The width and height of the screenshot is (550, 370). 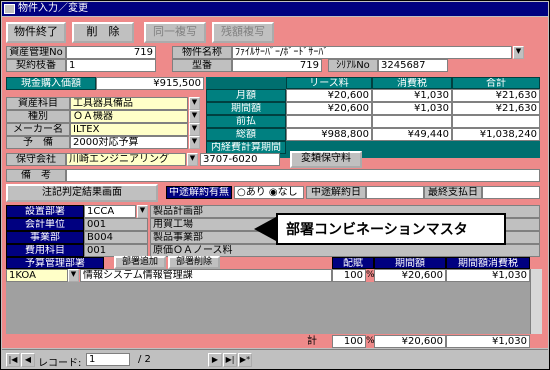 I want to click on dept-code-field: B004, so click(x=116, y=237).